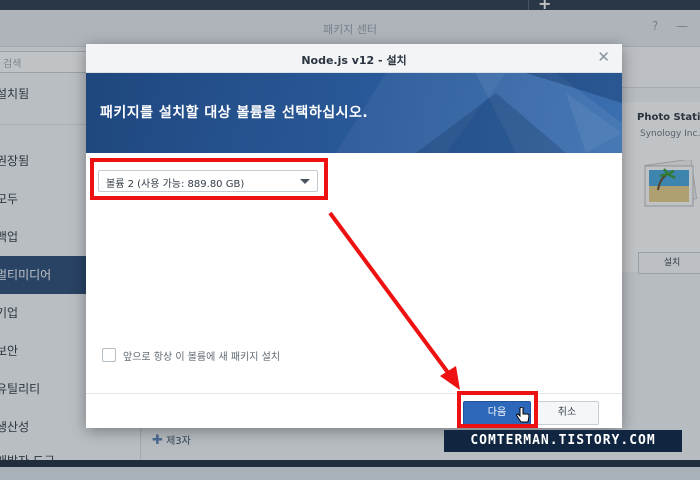 This screenshot has width=700, height=480. Describe the element at coordinates (563, 441) in the screenshot. I see `watermark-banner: COMTERMAN.TISTORY.COM` at that location.